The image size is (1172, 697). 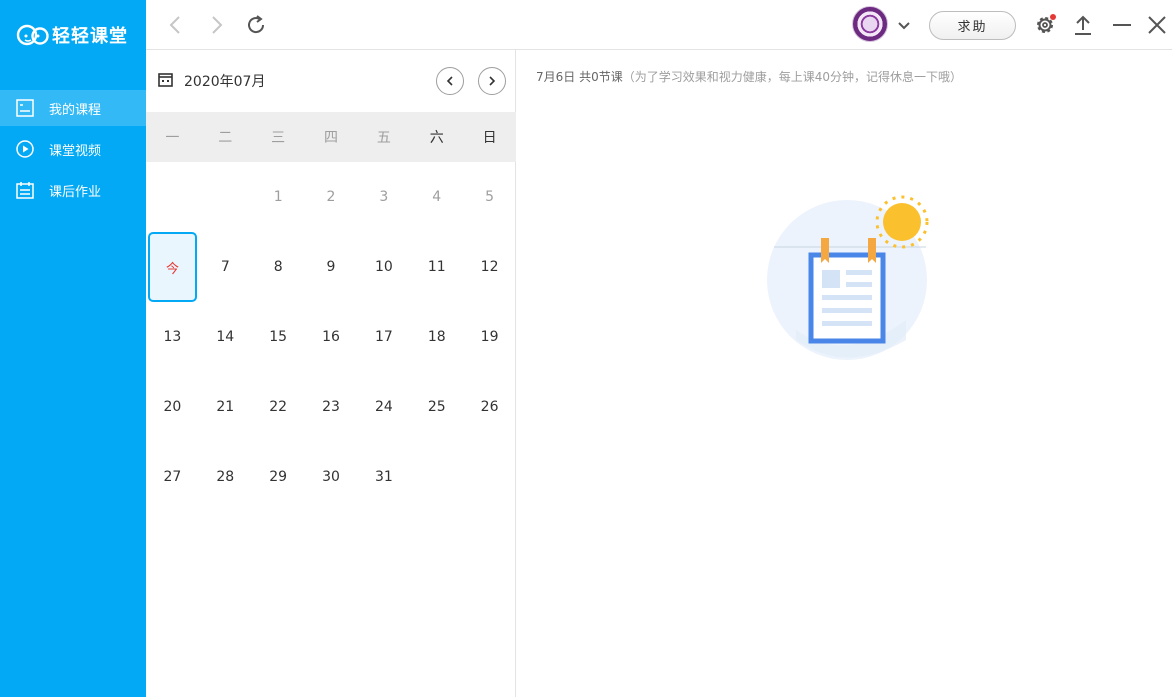 I want to click on avatar, so click(x=870, y=24).